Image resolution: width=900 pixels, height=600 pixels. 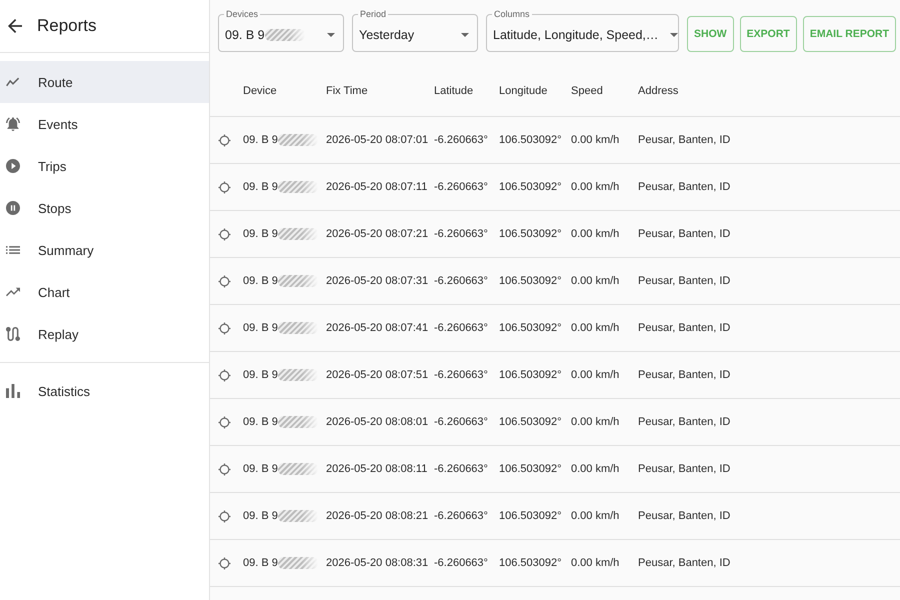 I want to click on back-button, so click(x=15, y=26).